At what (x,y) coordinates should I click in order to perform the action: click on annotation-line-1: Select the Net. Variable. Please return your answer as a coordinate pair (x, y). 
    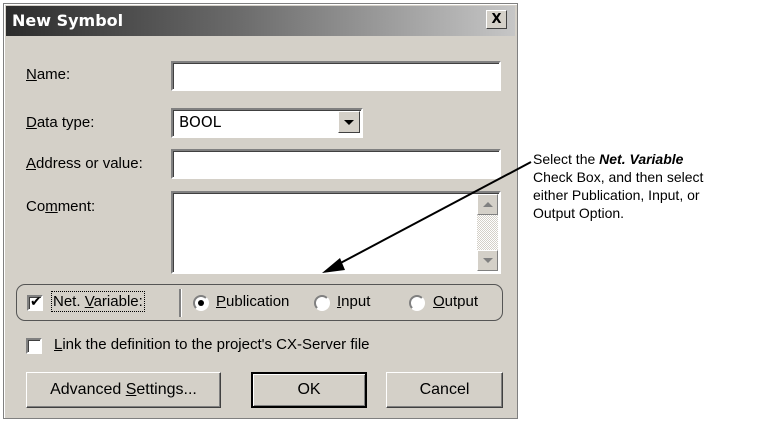
    Looking at the image, I should click on (608, 159).